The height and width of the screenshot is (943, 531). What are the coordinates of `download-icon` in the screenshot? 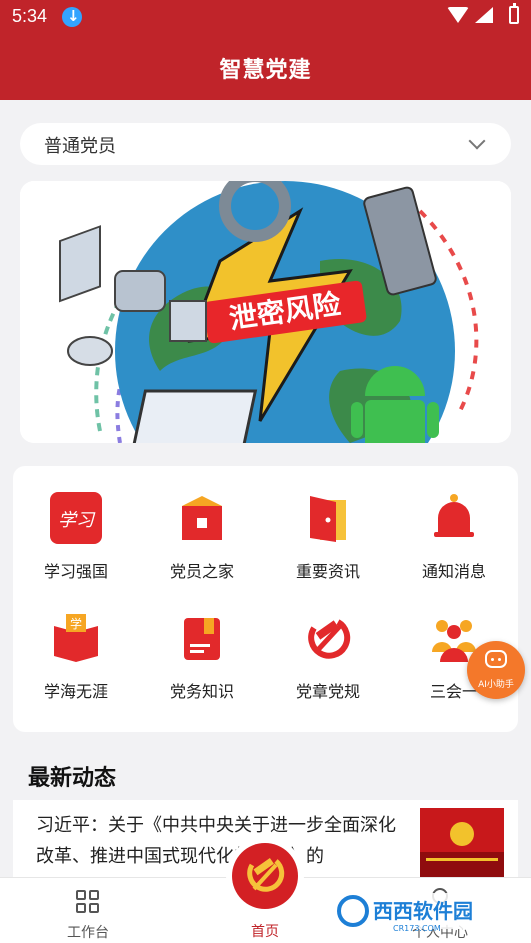 It's located at (72, 17).